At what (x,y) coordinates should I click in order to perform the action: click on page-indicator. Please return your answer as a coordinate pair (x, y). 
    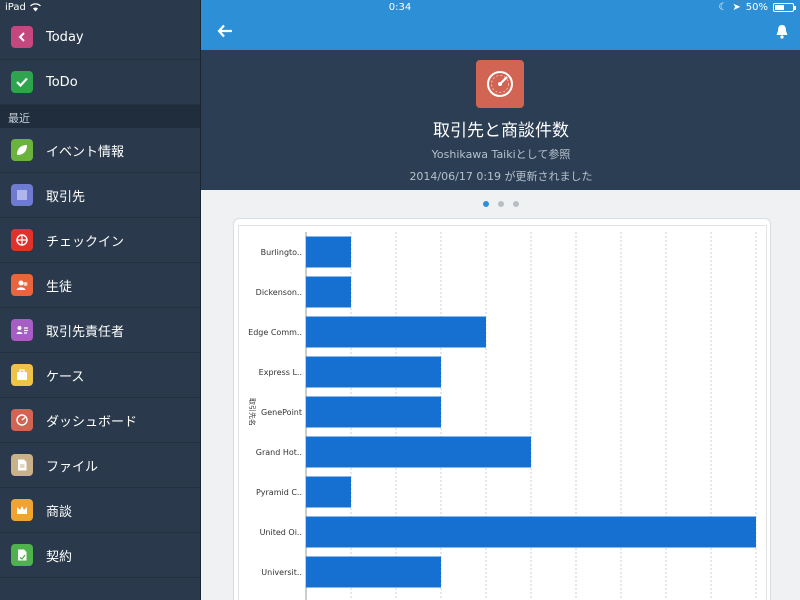
    Looking at the image, I should click on (500, 204).